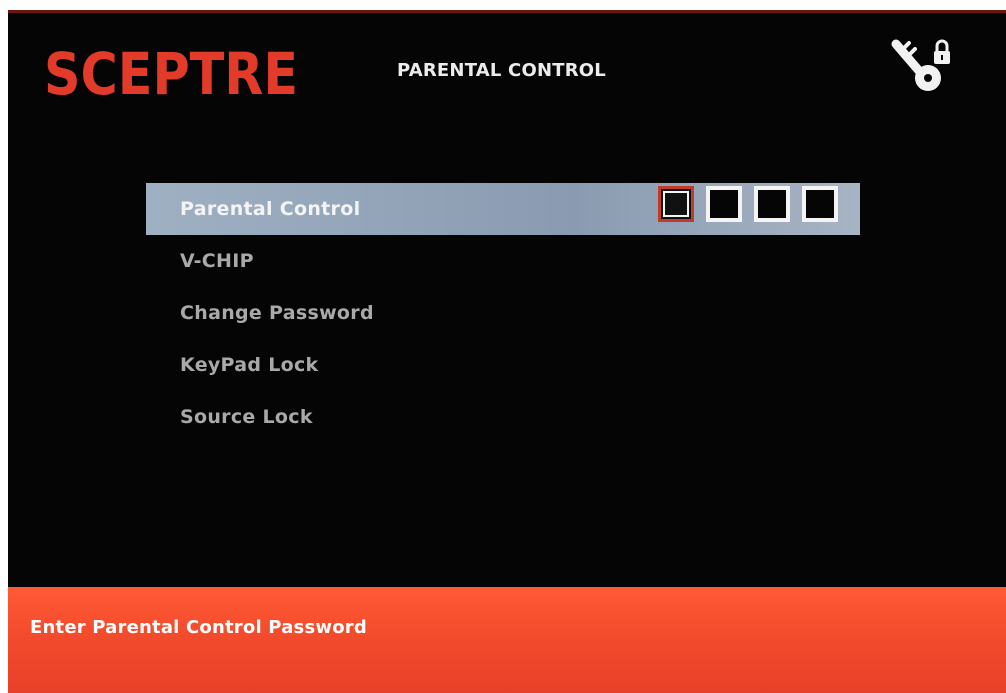 The width and height of the screenshot is (1006, 693). Describe the element at coordinates (503, 209) in the screenshot. I see `menu-item-parental-control: Parental Control` at that location.